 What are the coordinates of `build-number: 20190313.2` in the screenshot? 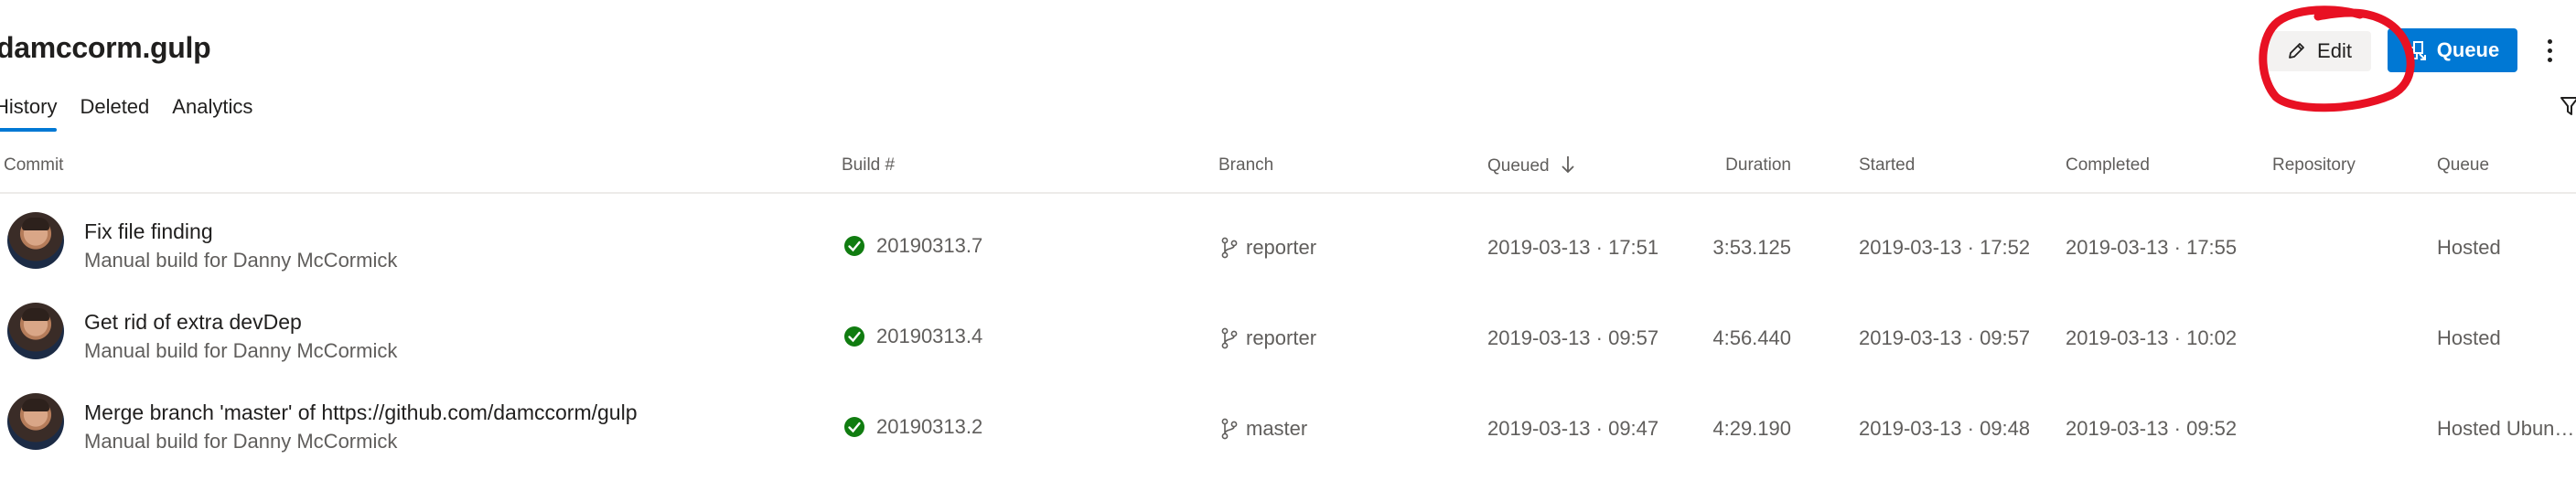 It's located at (912, 427).